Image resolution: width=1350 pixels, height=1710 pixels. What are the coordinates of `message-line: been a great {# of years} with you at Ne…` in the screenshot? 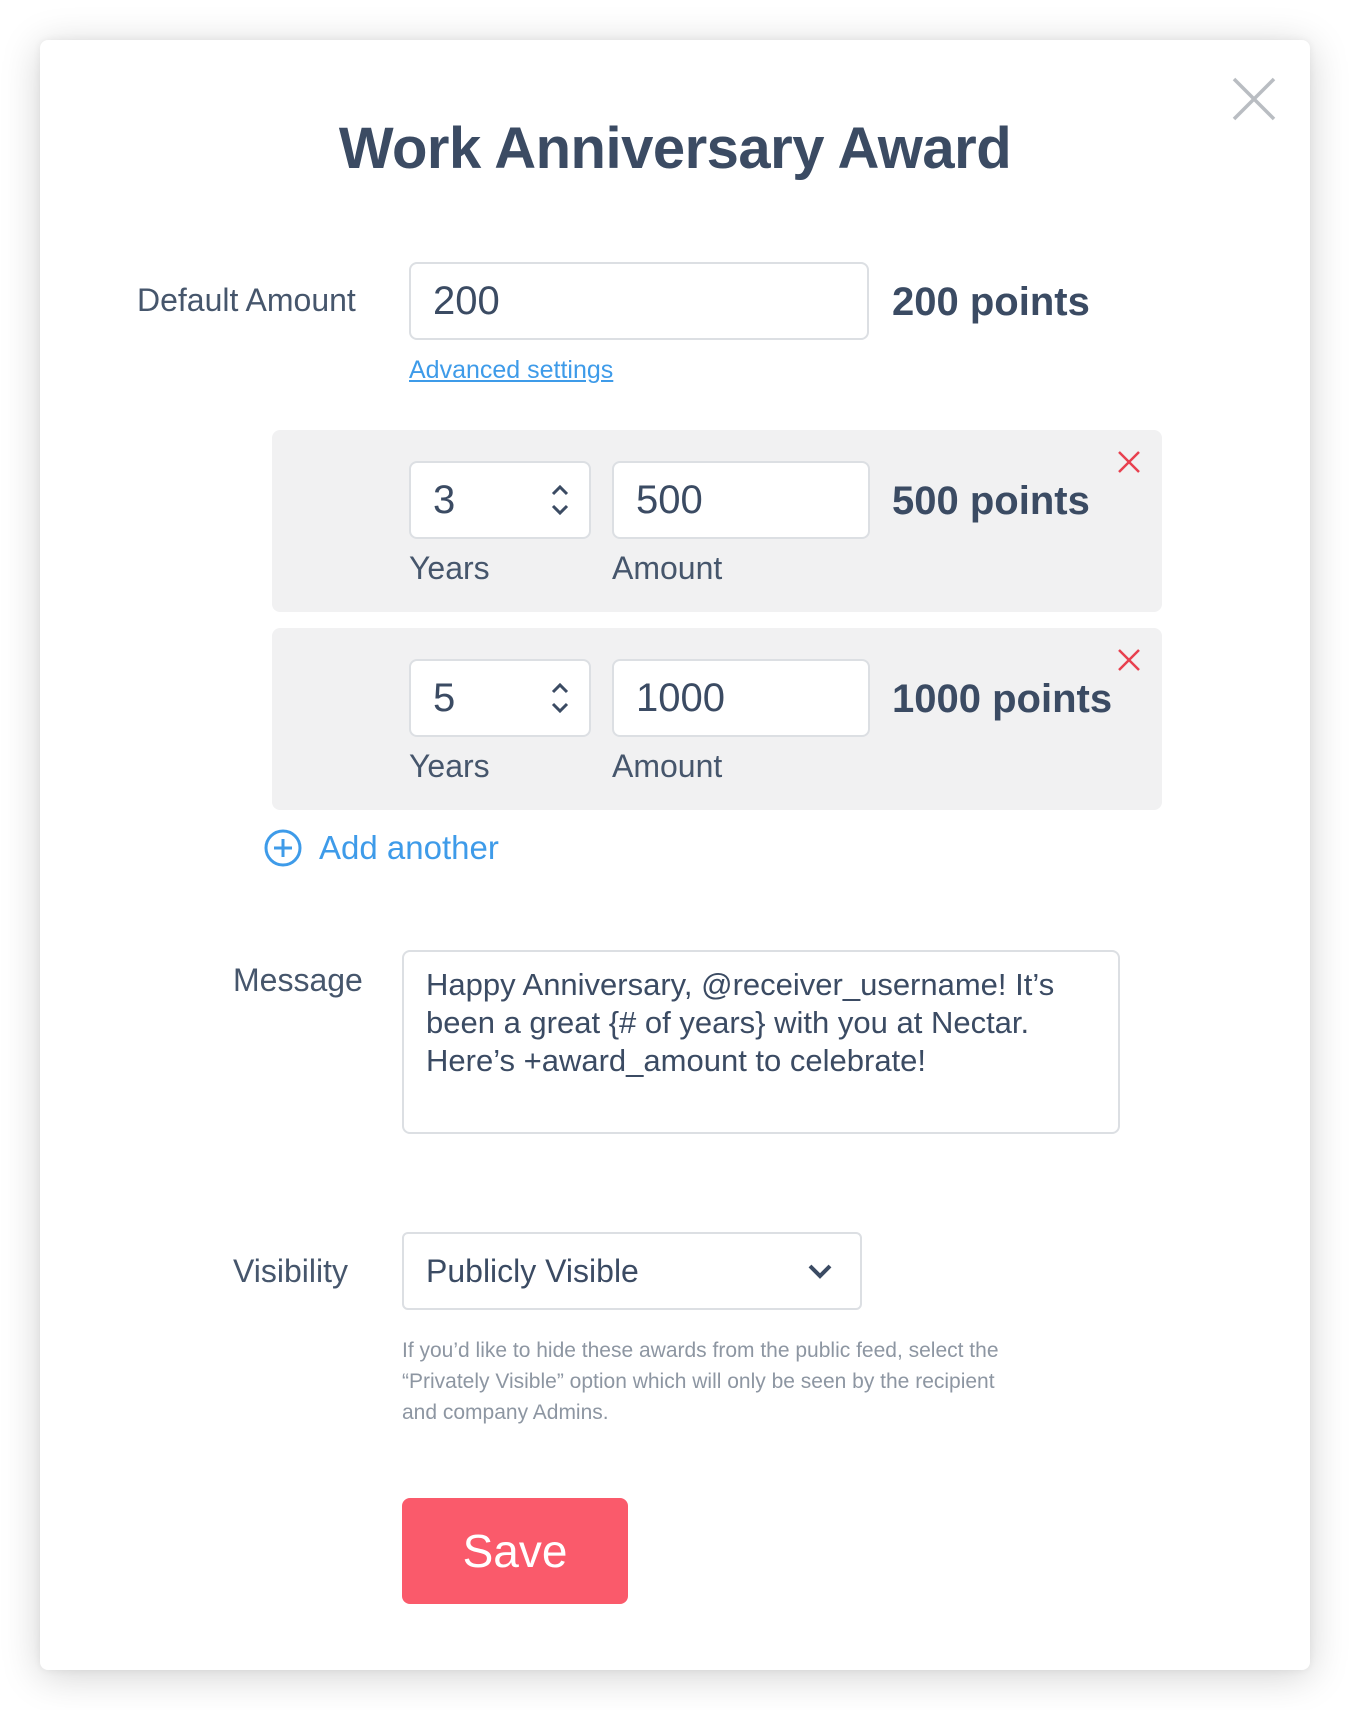 It's located at (728, 1022).